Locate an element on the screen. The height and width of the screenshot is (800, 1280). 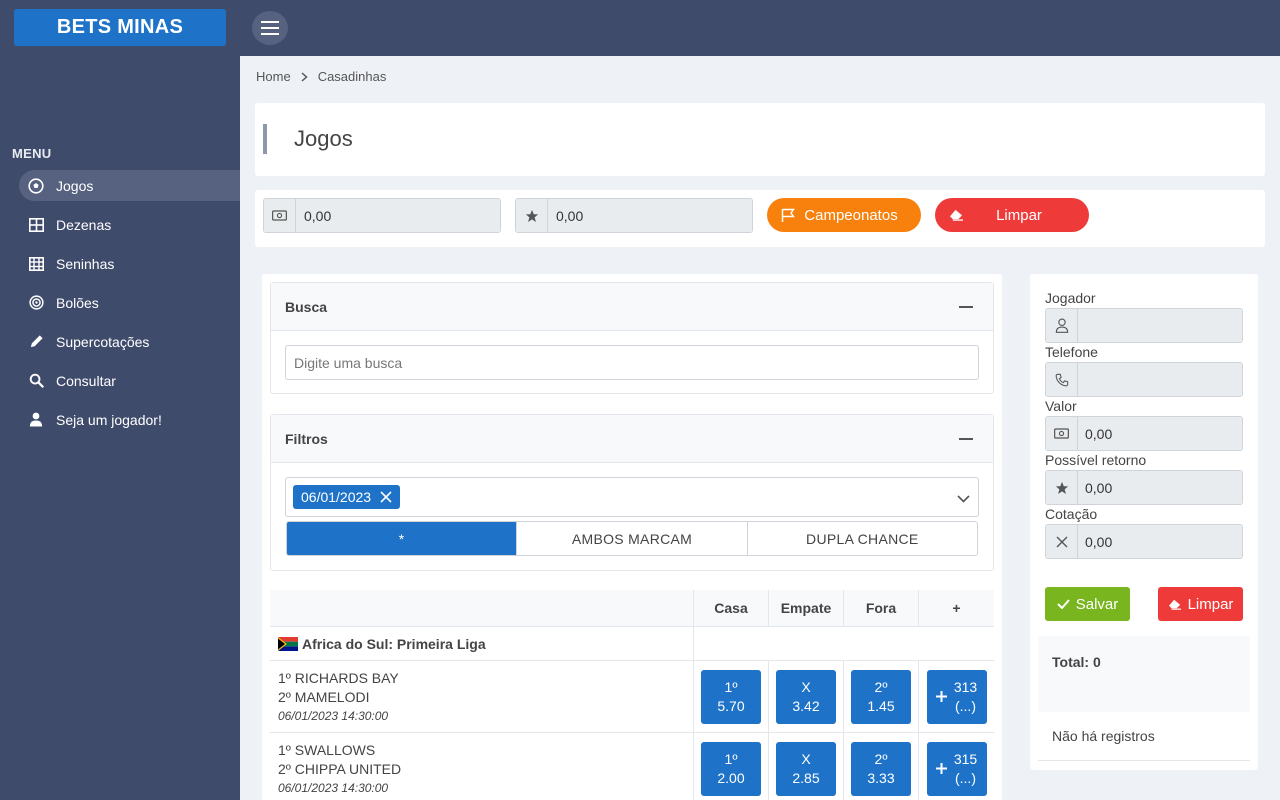
telefone-input is located at coordinates (1160, 379).